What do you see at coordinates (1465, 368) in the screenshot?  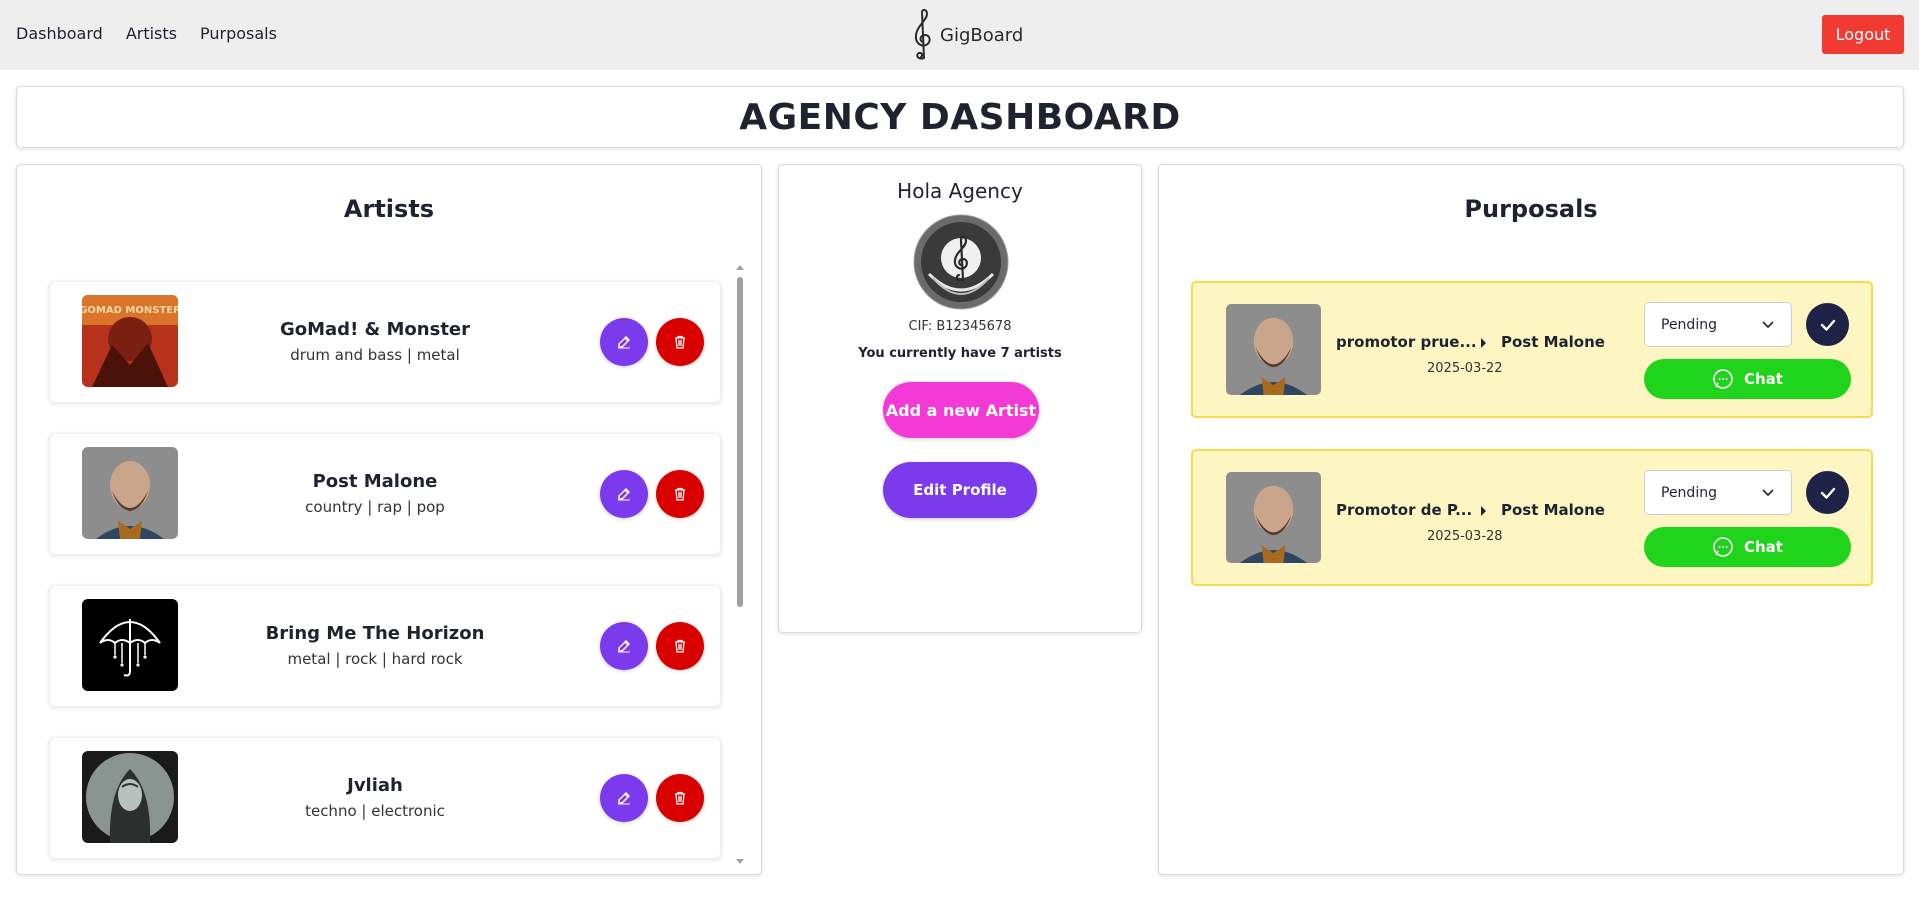 I see `purposal-date: 2025-03-22` at bounding box center [1465, 368].